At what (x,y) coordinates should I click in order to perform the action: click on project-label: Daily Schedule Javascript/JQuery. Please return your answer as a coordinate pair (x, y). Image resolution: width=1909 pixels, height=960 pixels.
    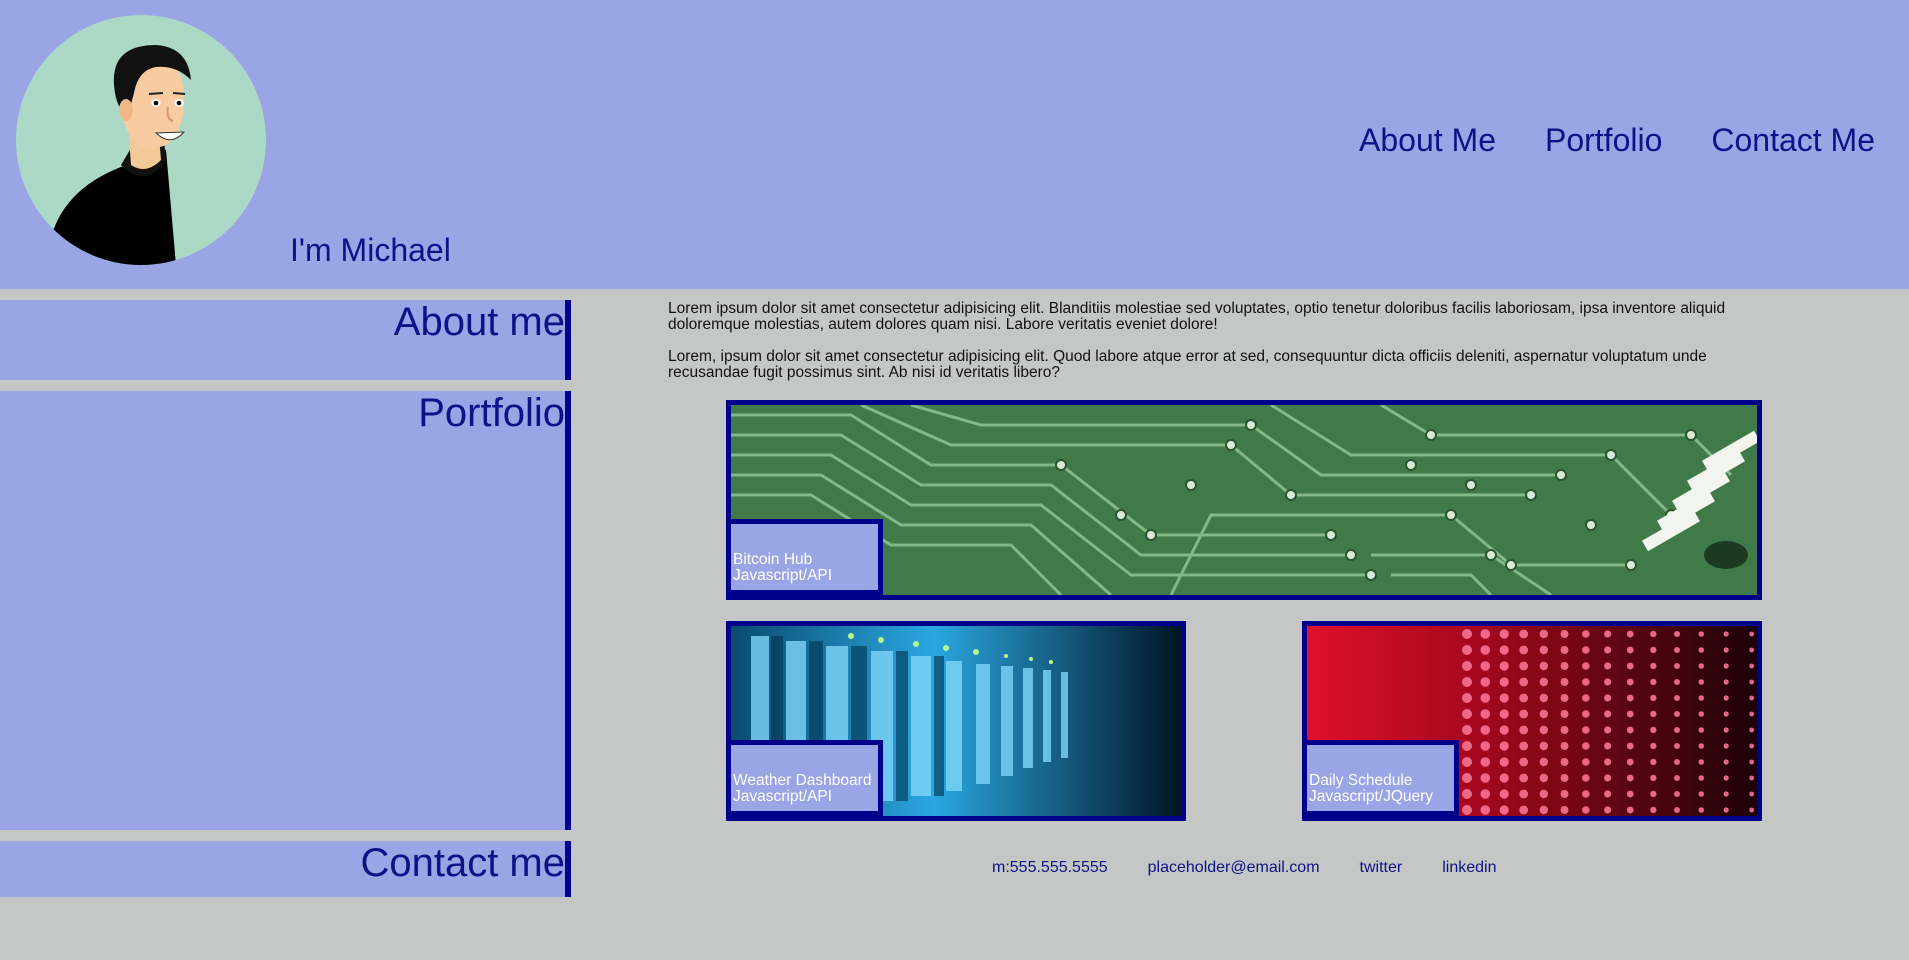
    Looking at the image, I should click on (1383, 778).